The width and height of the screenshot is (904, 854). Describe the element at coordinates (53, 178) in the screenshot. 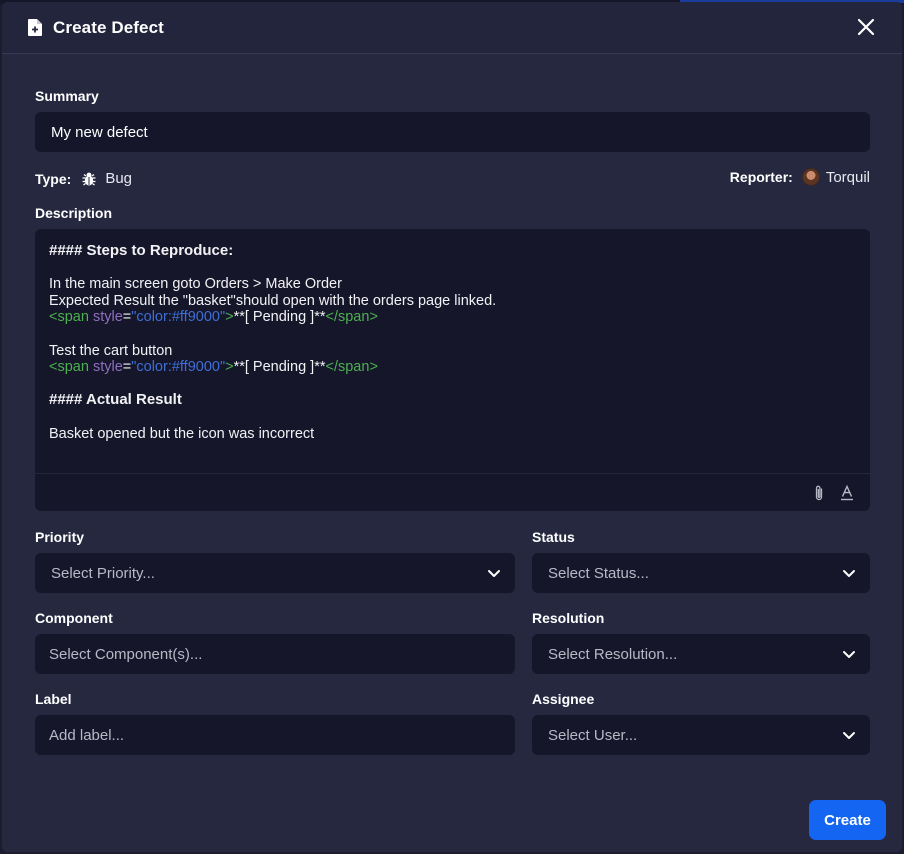

I see `type-label: Type:` at that location.